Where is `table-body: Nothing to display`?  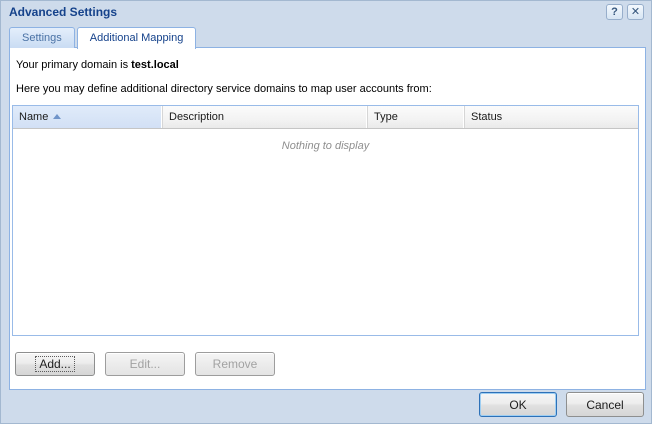
table-body: Nothing to display is located at coordinates (325, 146).